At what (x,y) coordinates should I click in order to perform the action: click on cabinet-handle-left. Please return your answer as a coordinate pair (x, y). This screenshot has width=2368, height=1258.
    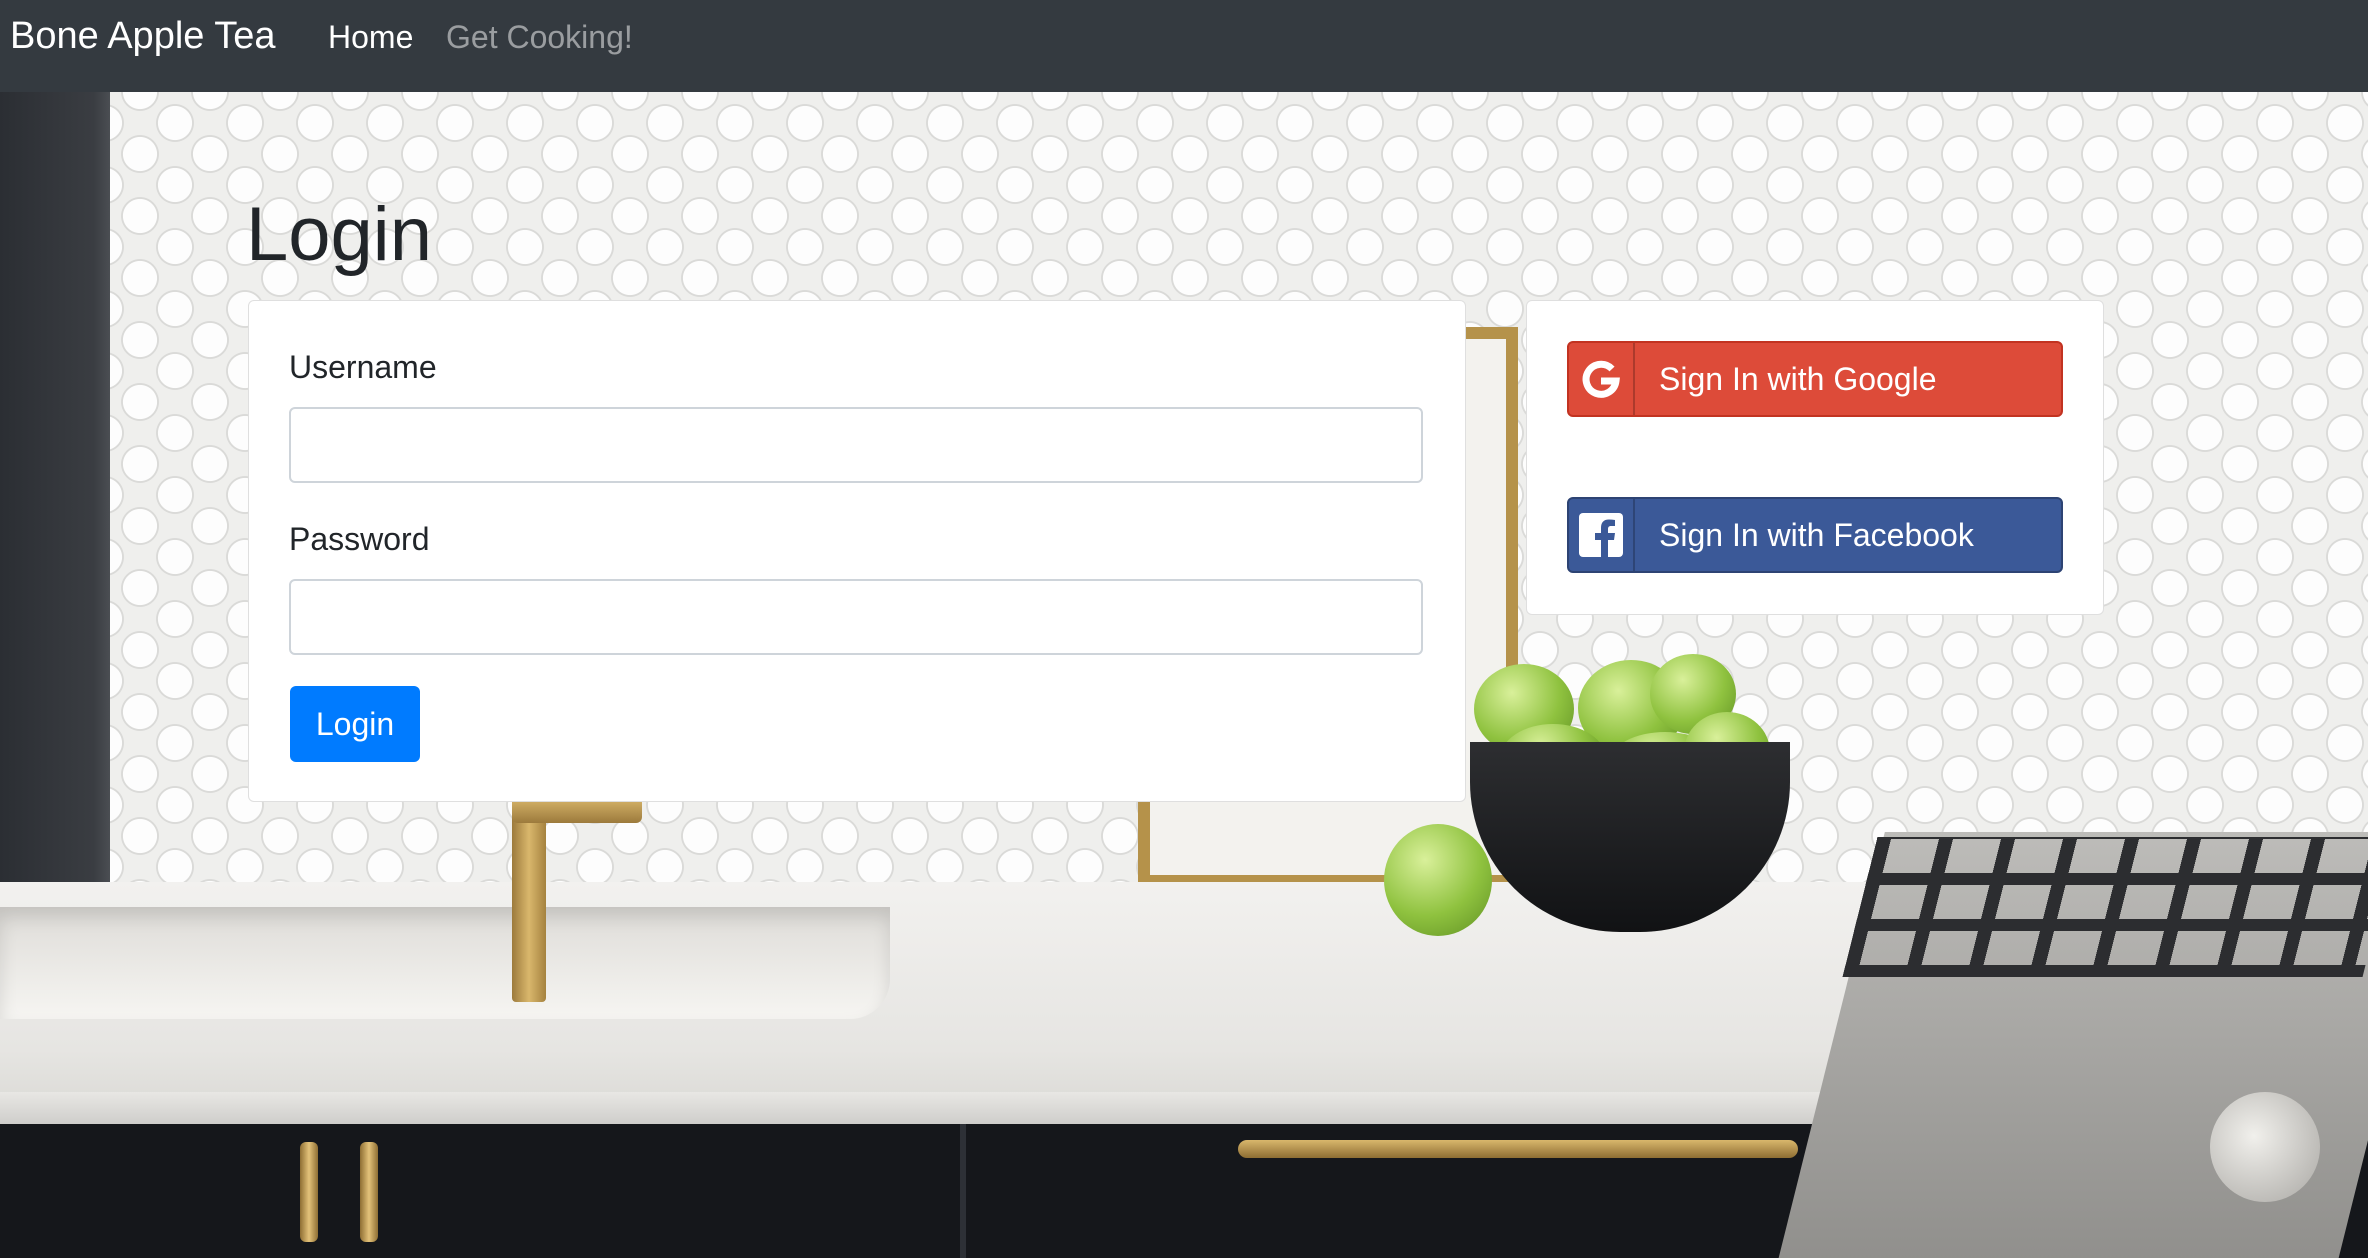
    Looking at the image, I should click on (309, 1192).